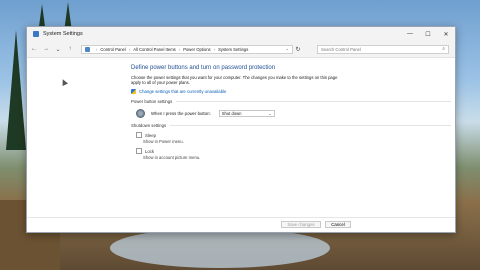 This screenshot has height=270, width=480. Describe the element at coordinates (154, 49) in the screenshot. I see `breadcrumb-all-items: All Control Panel Items` at that location.